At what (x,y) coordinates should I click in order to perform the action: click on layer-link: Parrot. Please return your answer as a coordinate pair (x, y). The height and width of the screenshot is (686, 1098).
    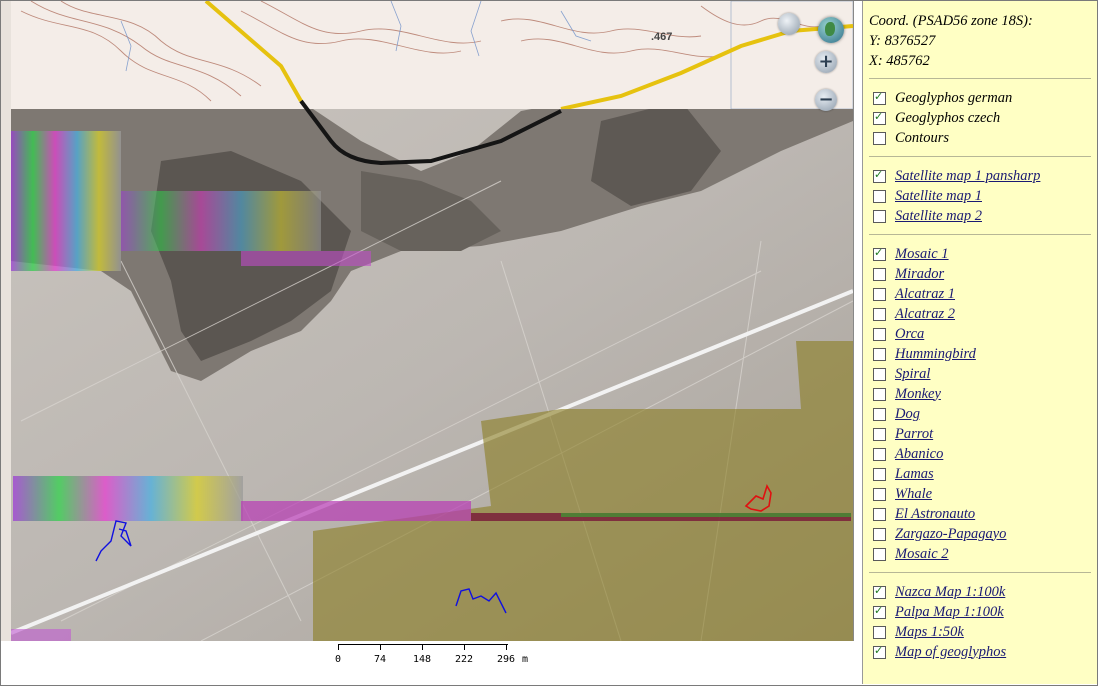
    Looking at the image, I should click on (914, 434).